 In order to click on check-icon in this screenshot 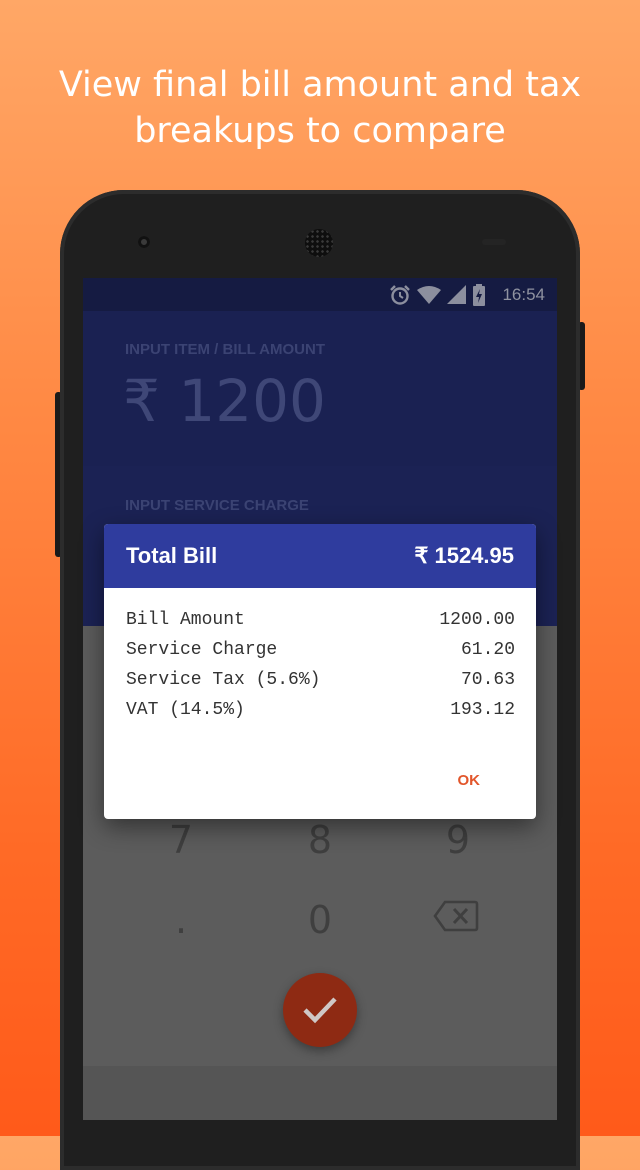, I will do `click(320, 1010)`.